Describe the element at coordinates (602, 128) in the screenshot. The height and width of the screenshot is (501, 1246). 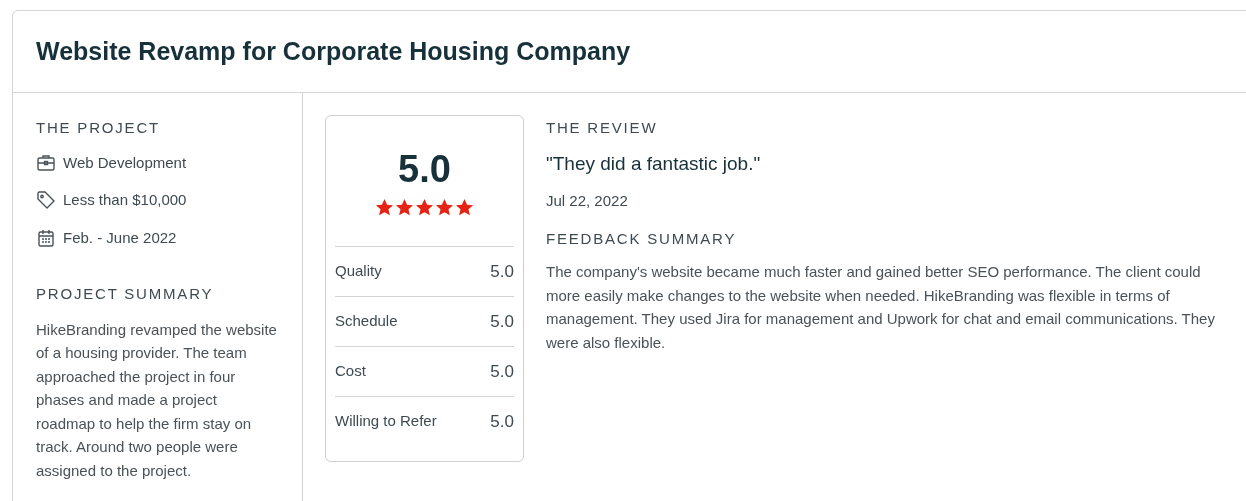
I see `section-heading: THE REVIEW` at that location.